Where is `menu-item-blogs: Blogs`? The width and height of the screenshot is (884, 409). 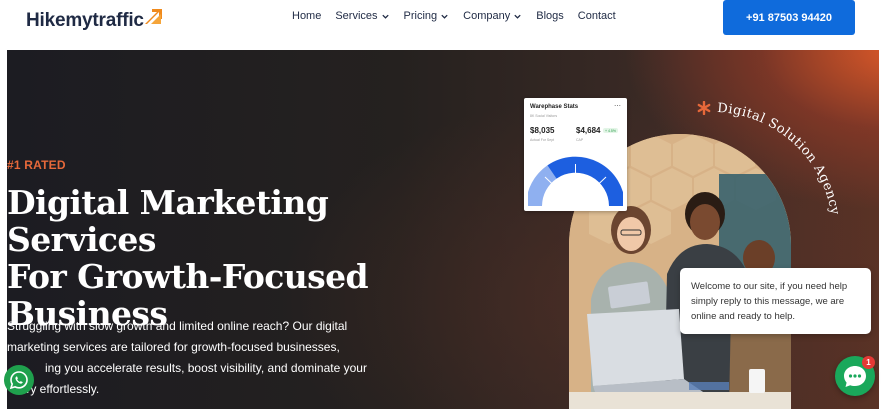
menu-item-blogs: Blogs is located at coordinates (550, 16).